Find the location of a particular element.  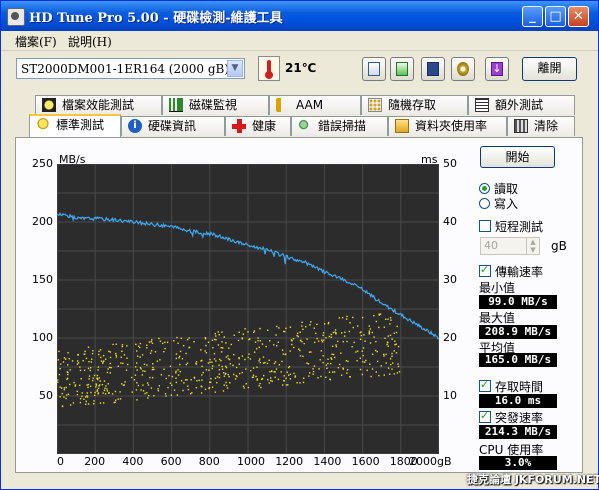

drive-select-value: ST2000DM001-1ER164 (2000 gB) is located at coordinates (125, 69).